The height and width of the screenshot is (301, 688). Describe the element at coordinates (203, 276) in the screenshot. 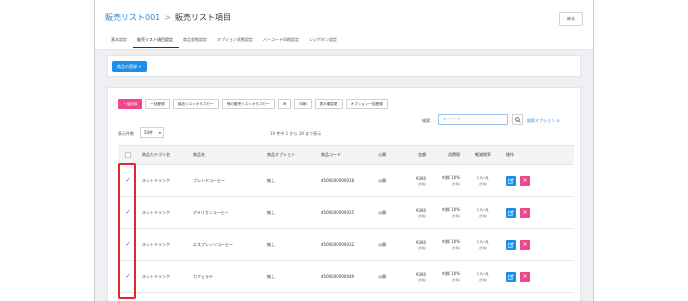

I see `cell-product-name: カフェラテ` at that location.